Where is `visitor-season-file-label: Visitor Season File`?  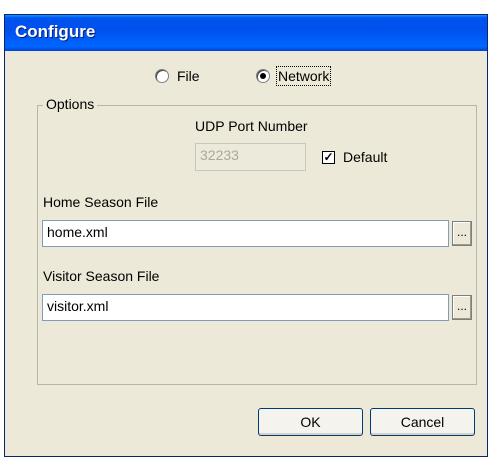
visitor-season-file-label: Visitor Season File is located at coordinates (101, 276).